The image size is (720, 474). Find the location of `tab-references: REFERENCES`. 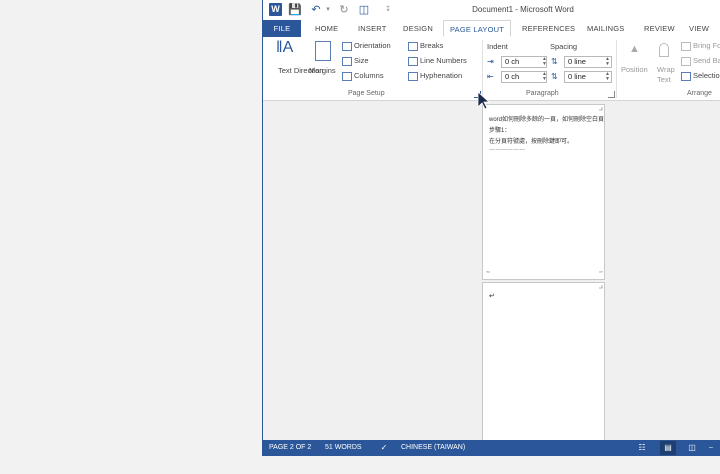

tab-references: REFERENCES is located at coordinates (548, 28).